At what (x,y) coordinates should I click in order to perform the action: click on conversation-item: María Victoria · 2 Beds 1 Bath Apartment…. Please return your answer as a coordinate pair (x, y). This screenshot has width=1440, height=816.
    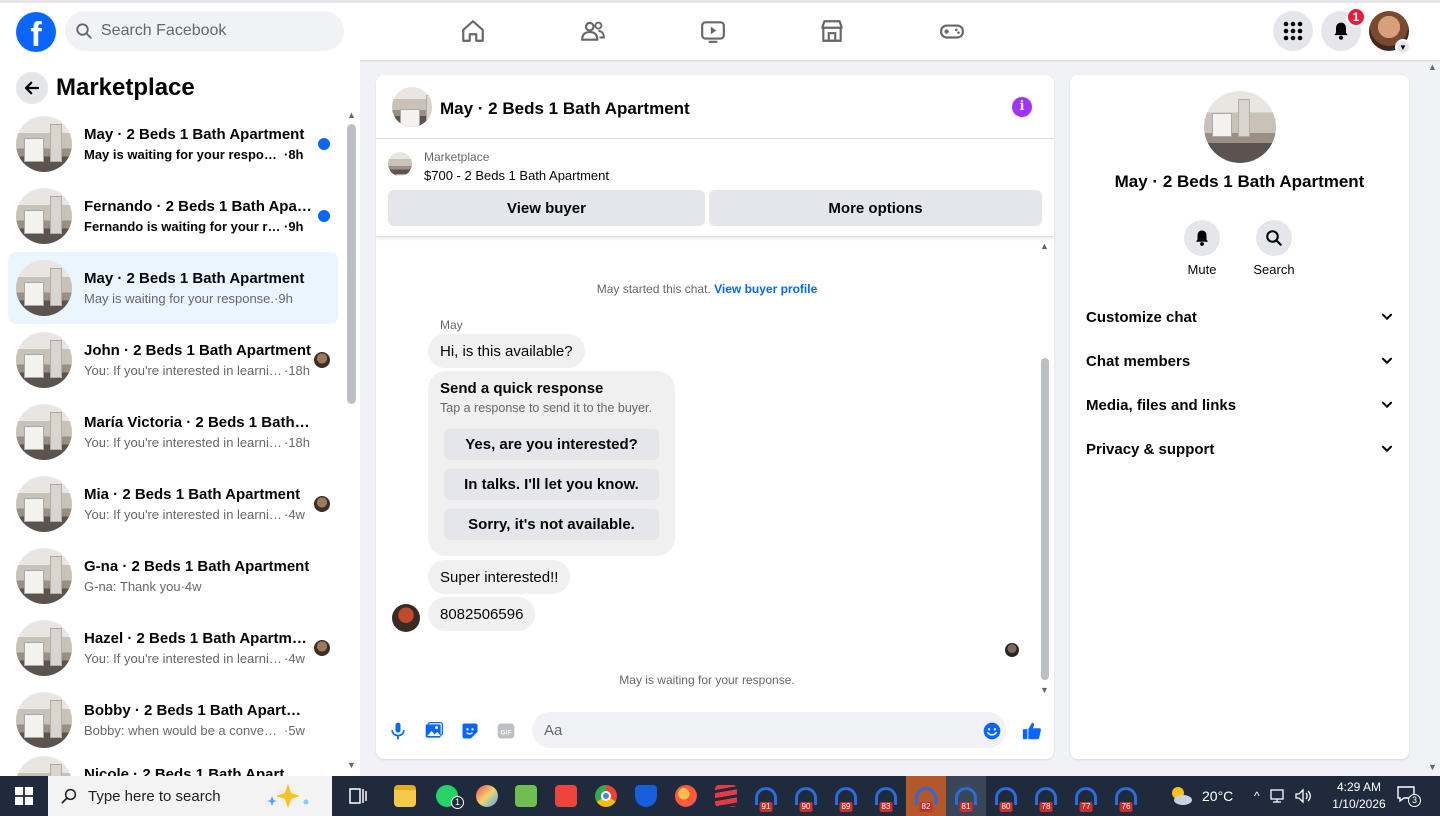
    Looking at the image, I should click on (173, 432).